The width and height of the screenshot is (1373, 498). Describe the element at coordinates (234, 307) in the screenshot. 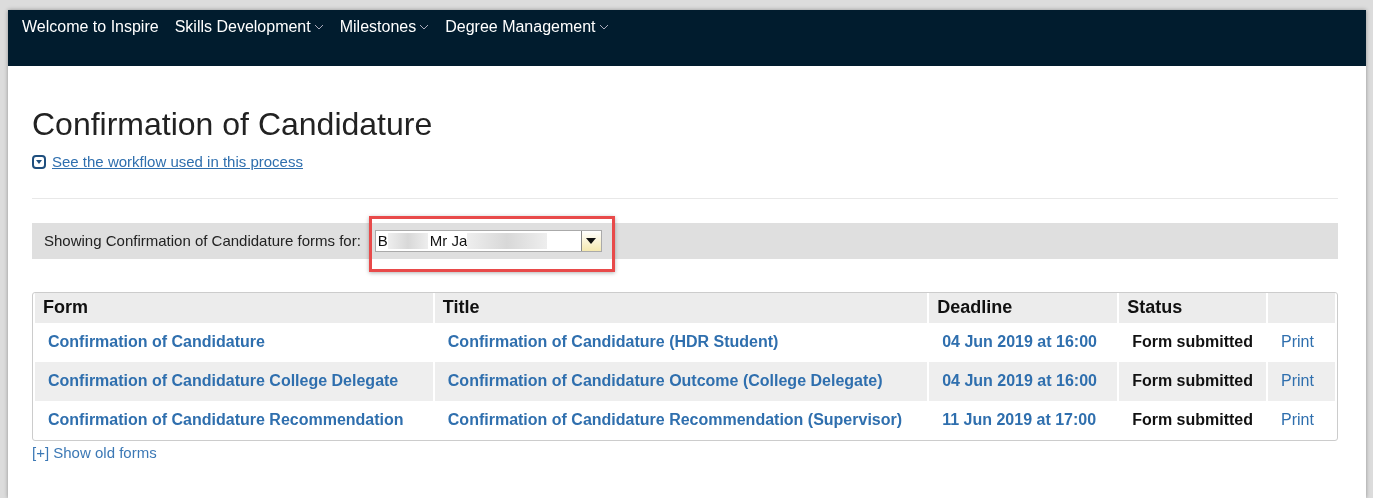

I see `column-header: Form` at that location.